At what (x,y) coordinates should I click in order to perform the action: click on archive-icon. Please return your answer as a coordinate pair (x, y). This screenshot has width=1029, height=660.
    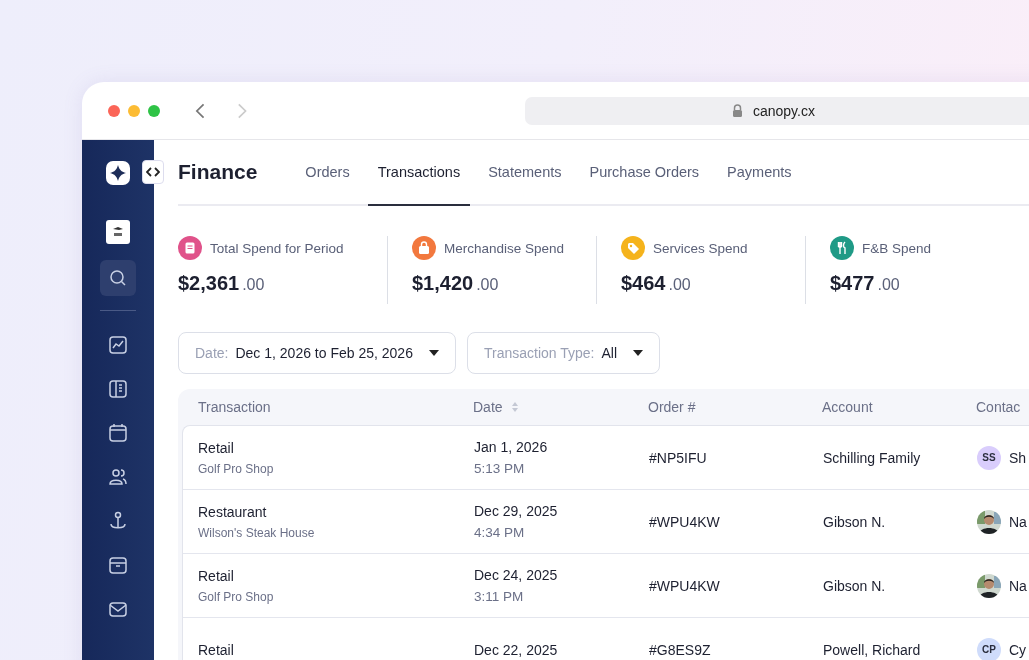
    Looking at the image, I should click on (118, 565).